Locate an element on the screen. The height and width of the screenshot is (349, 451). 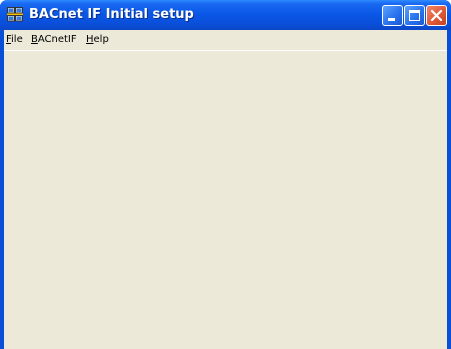
menu-help-mnemonic: H is located at coordinates (90, 39).